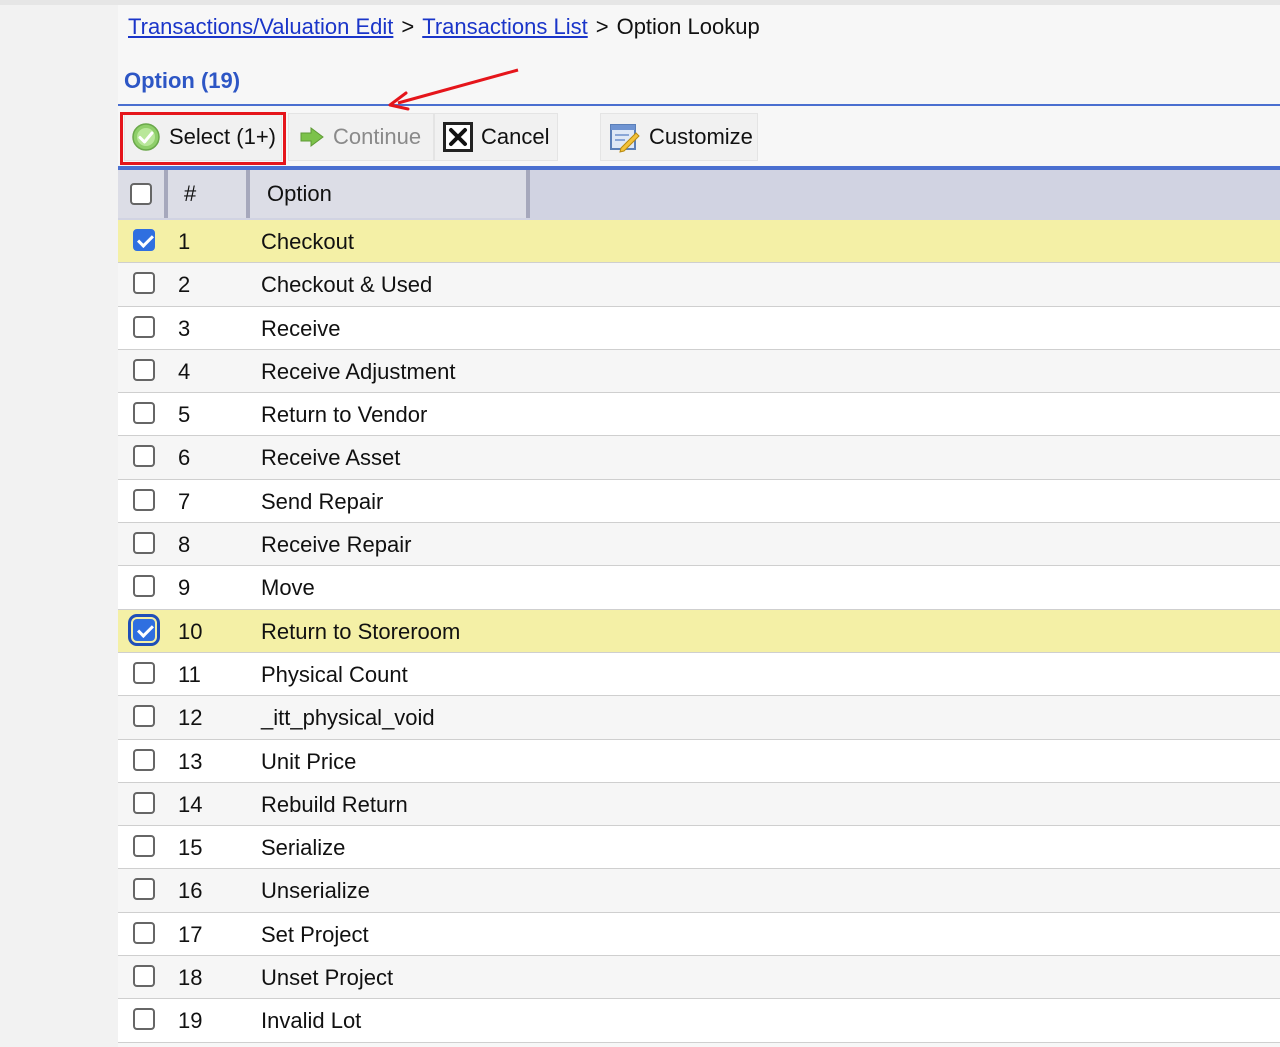 The width and height of the screenshot is (1280, 1047). I want to click on row-option-name: Move, so click(288, 588).